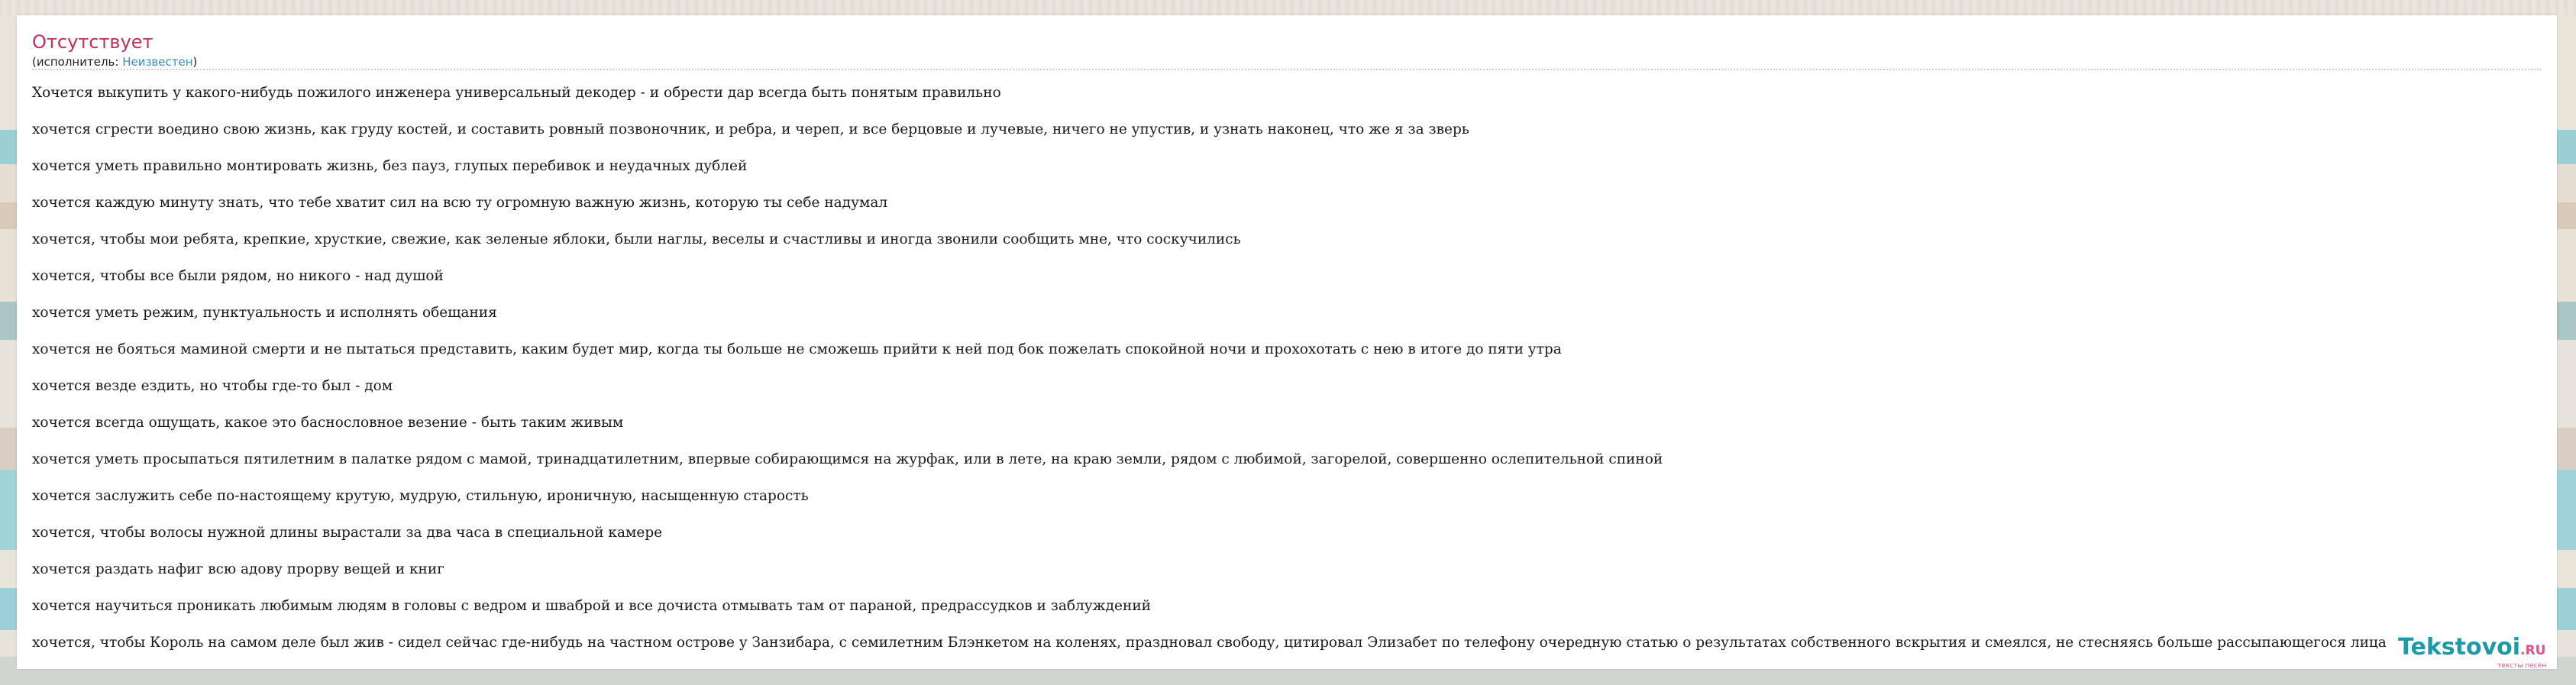  I want to click on tekstovoi-watermark: Tekstovoi.RU тексты песен, so click(2472, 652).